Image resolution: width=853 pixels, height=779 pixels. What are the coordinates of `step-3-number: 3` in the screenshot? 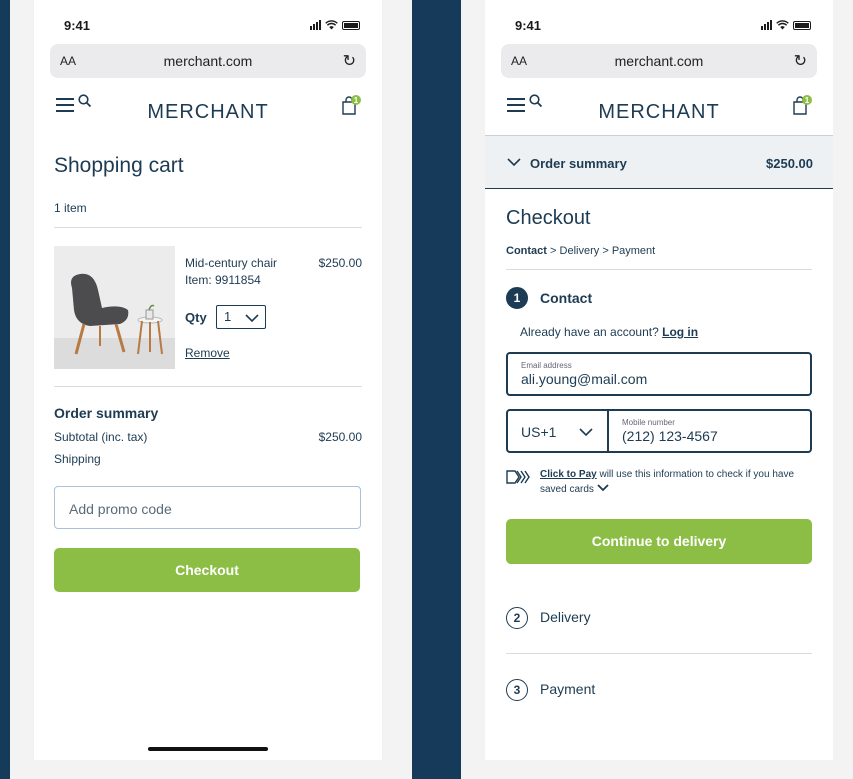 It's located at (517, 690).